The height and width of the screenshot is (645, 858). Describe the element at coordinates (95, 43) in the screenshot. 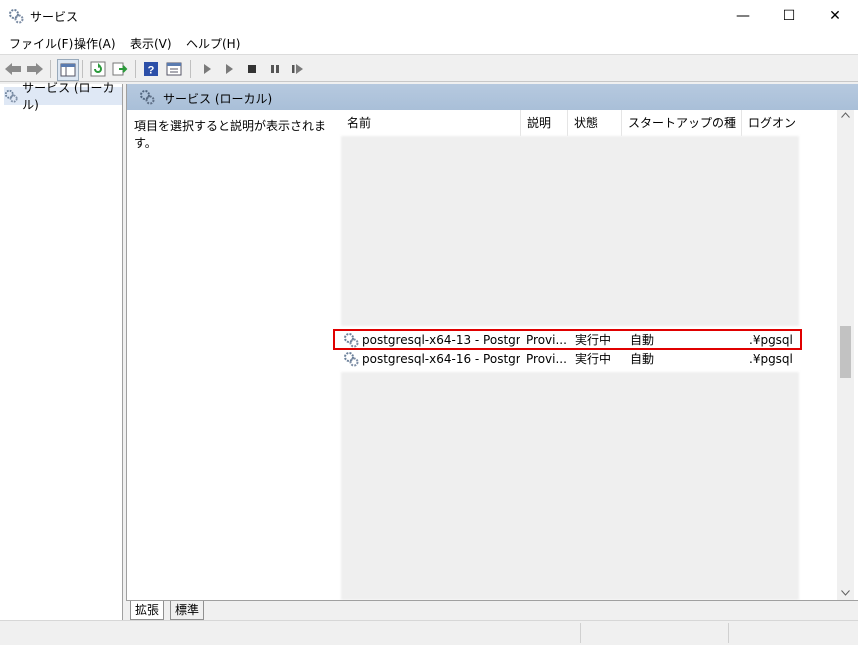

I see `menu-action: 操作(A)` at that location.